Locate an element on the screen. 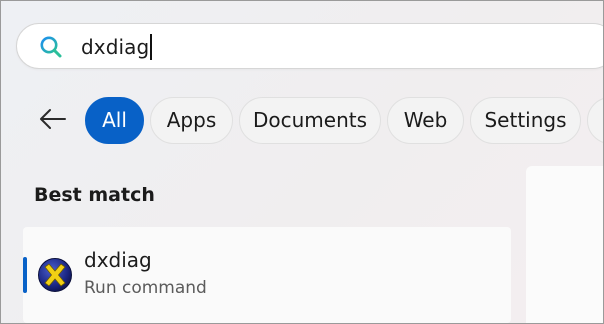 Image resolution: width=604 pixels, height=324 pixels. tab-documents: Documents is located at coordinates (310, 120).